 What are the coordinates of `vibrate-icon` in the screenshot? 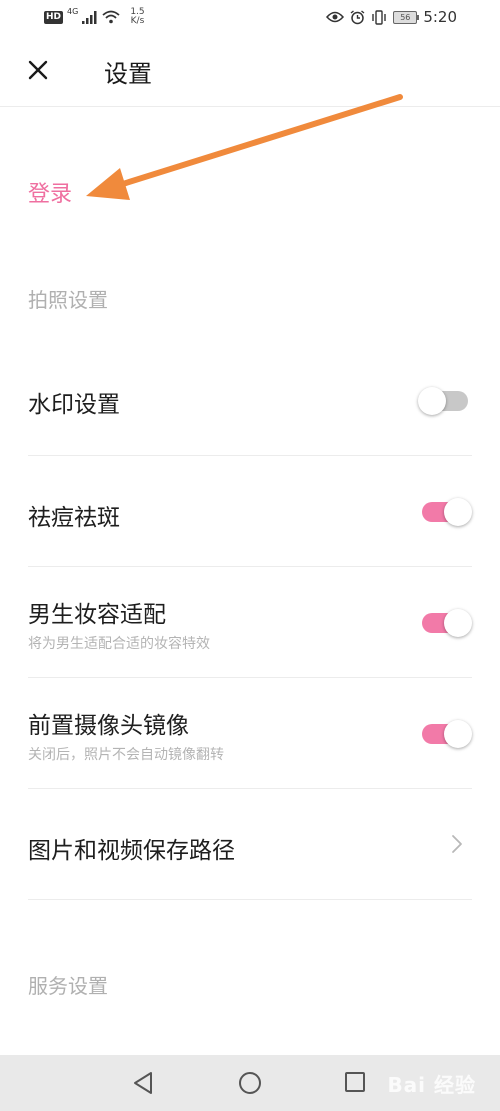 It's located at (379, 17).